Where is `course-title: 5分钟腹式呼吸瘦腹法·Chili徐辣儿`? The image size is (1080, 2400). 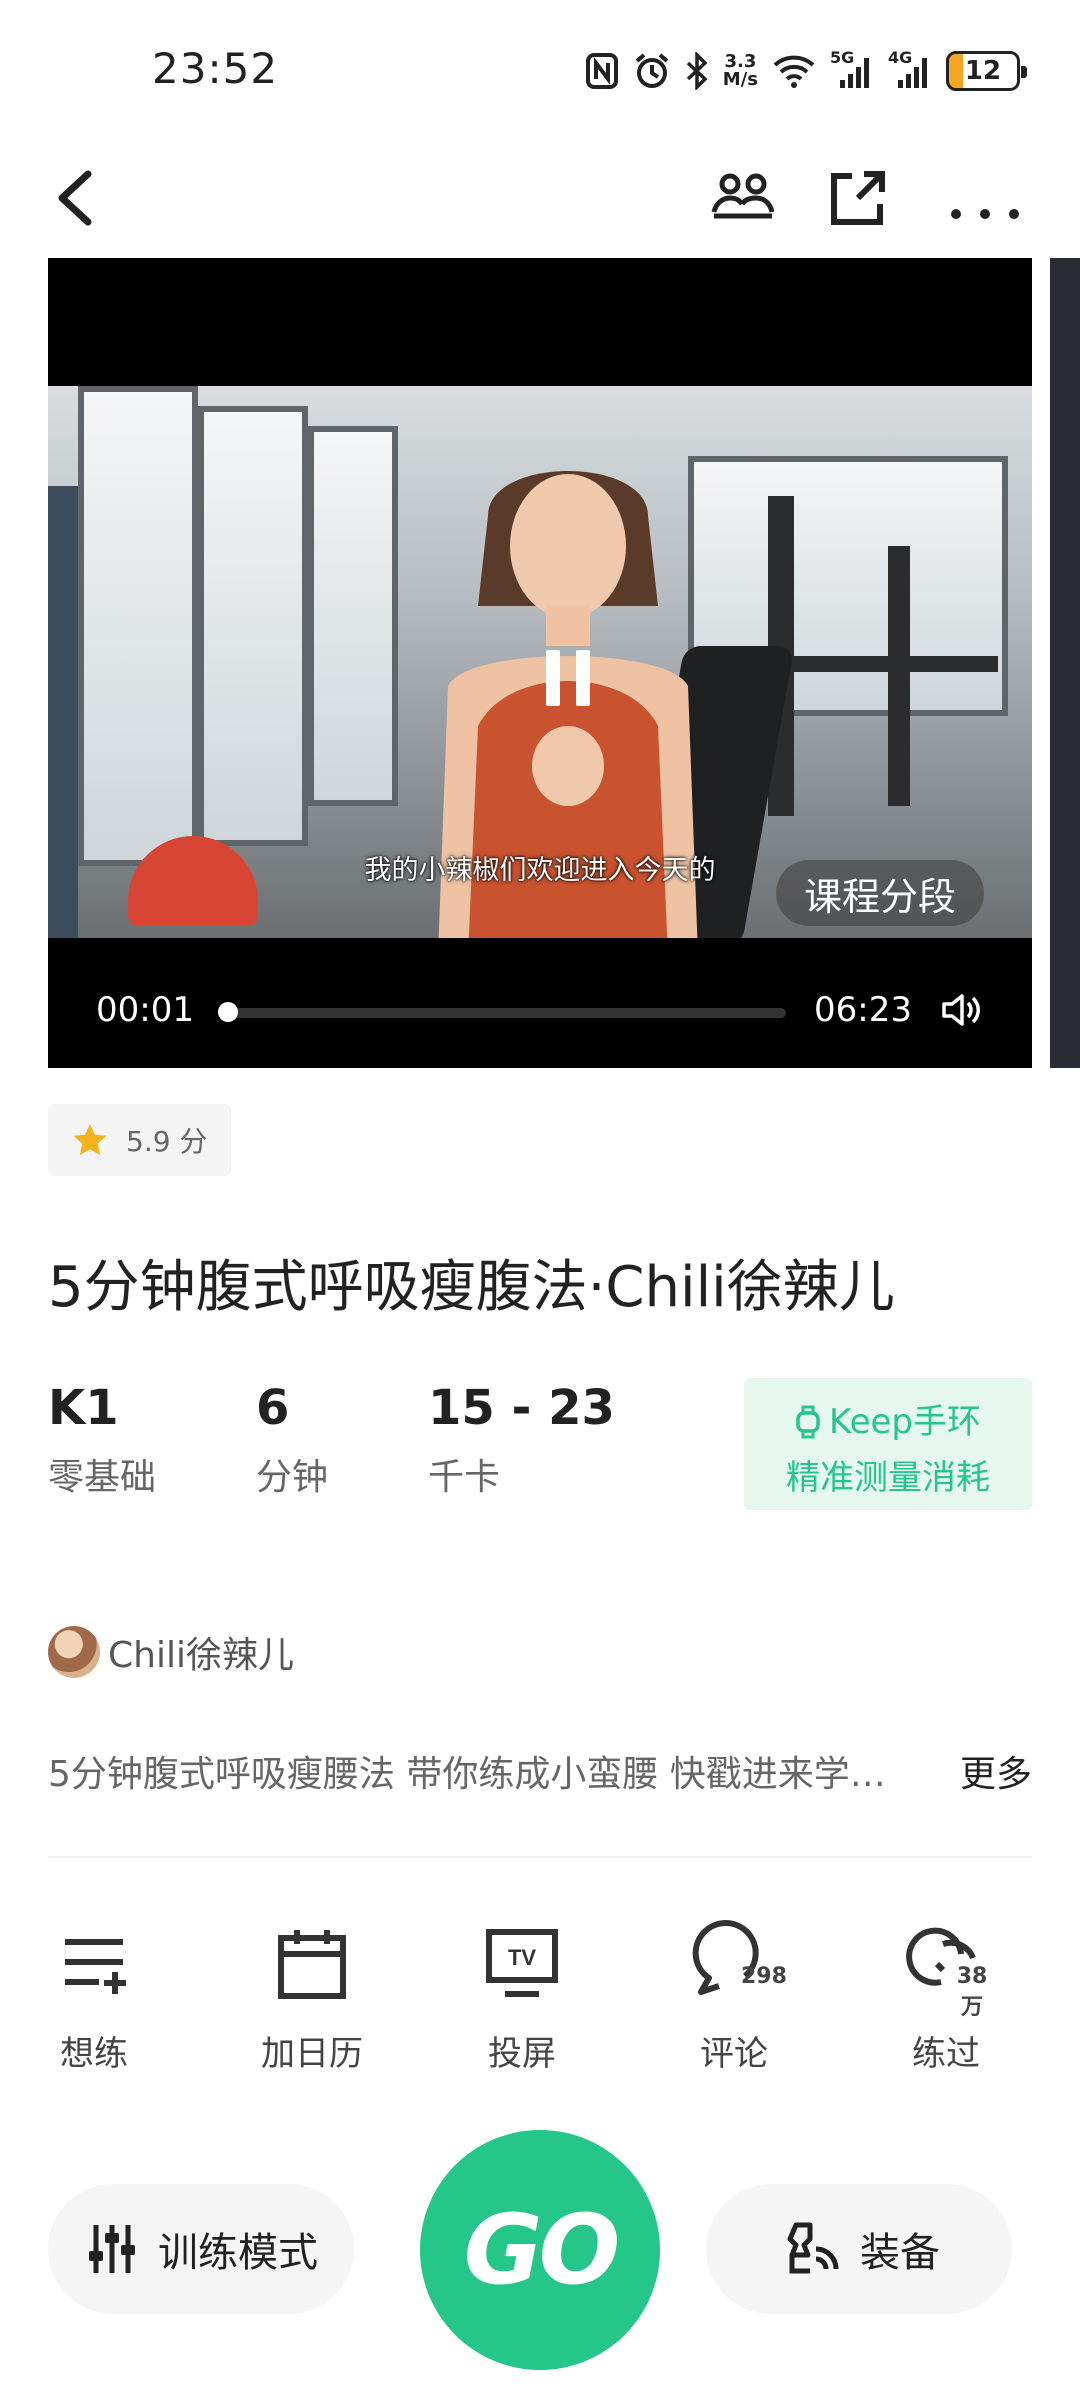 course-title: 5分钟腹式呼吸瘦腹法·Chili徐辣儿 is located at coordinates (471, 1287).